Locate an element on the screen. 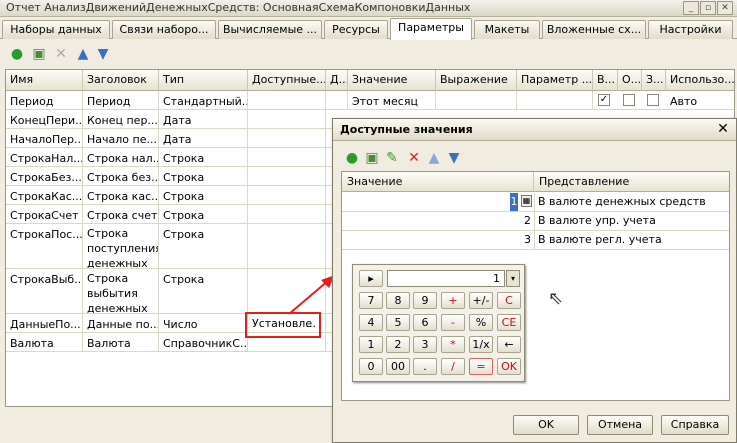  col-presentation: Представление is located at coordinates (631, 182).